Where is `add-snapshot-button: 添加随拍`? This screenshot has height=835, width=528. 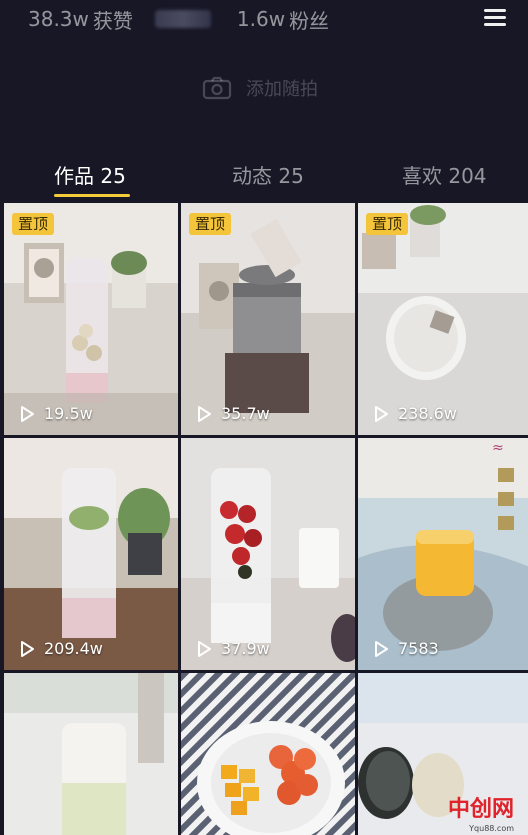 add-snapshot-button: 添加随拍 is located at coordinates (260, 88).